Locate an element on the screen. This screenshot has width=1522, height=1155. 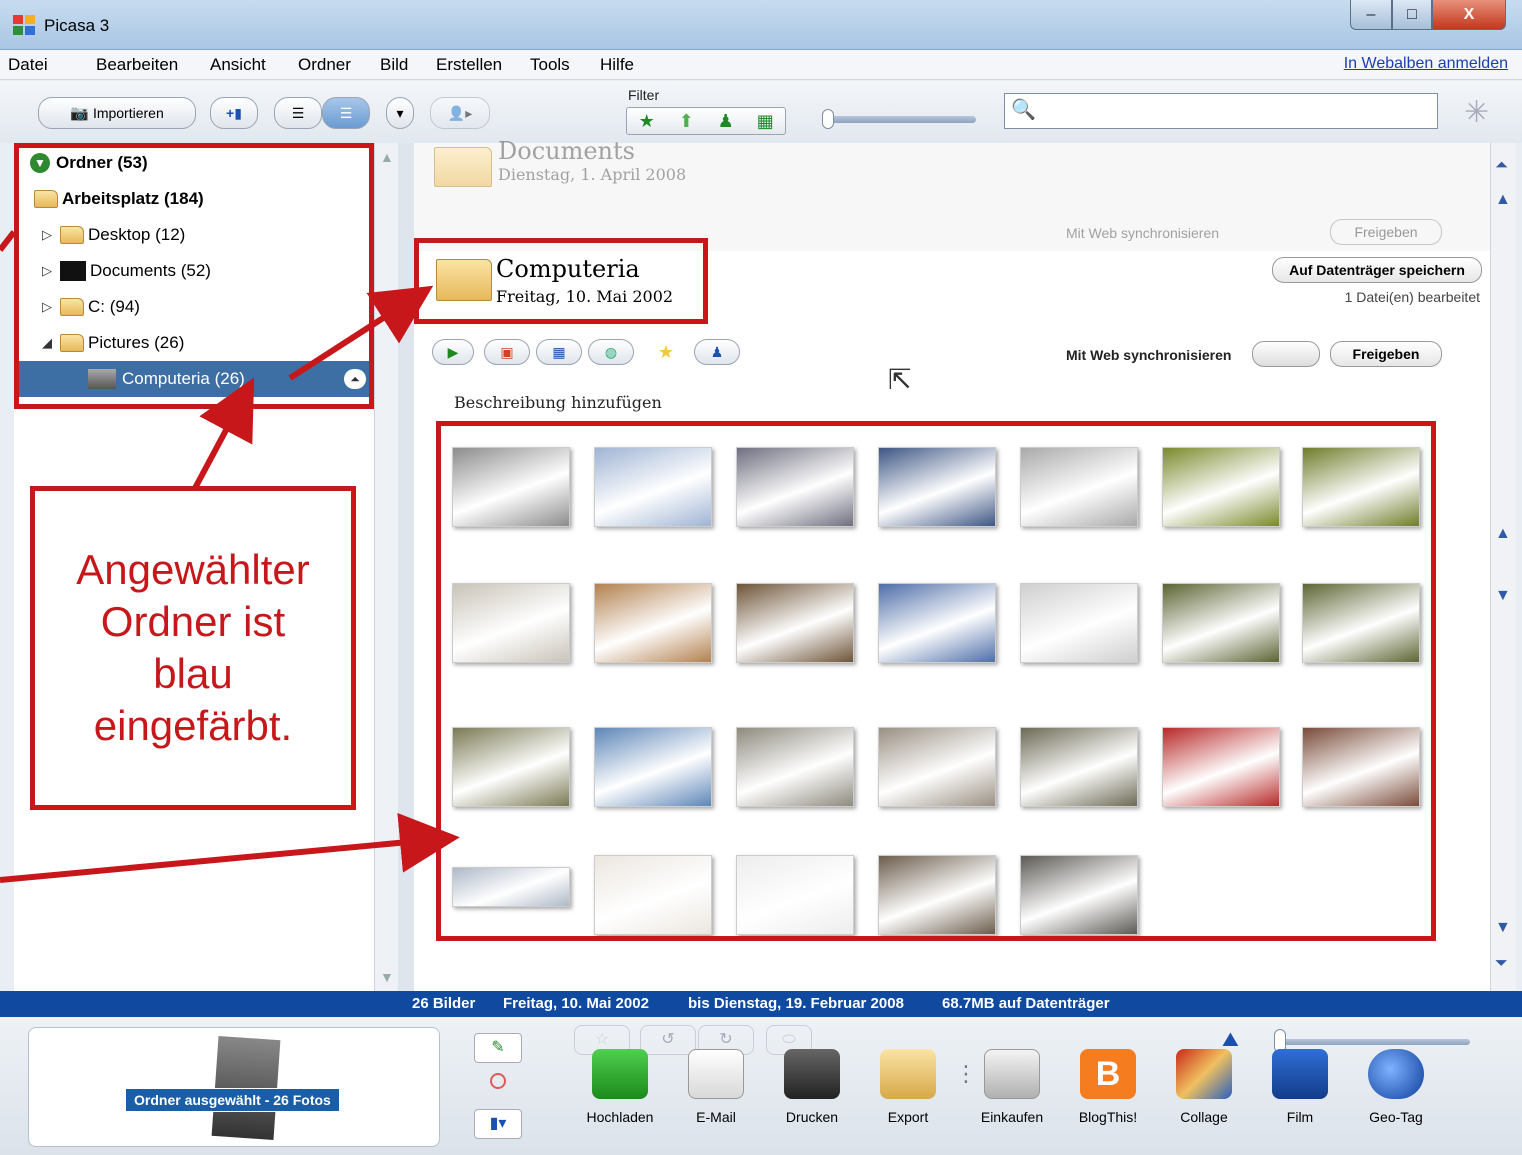
google-earth-icon is located at coordinates (1396, 1074).